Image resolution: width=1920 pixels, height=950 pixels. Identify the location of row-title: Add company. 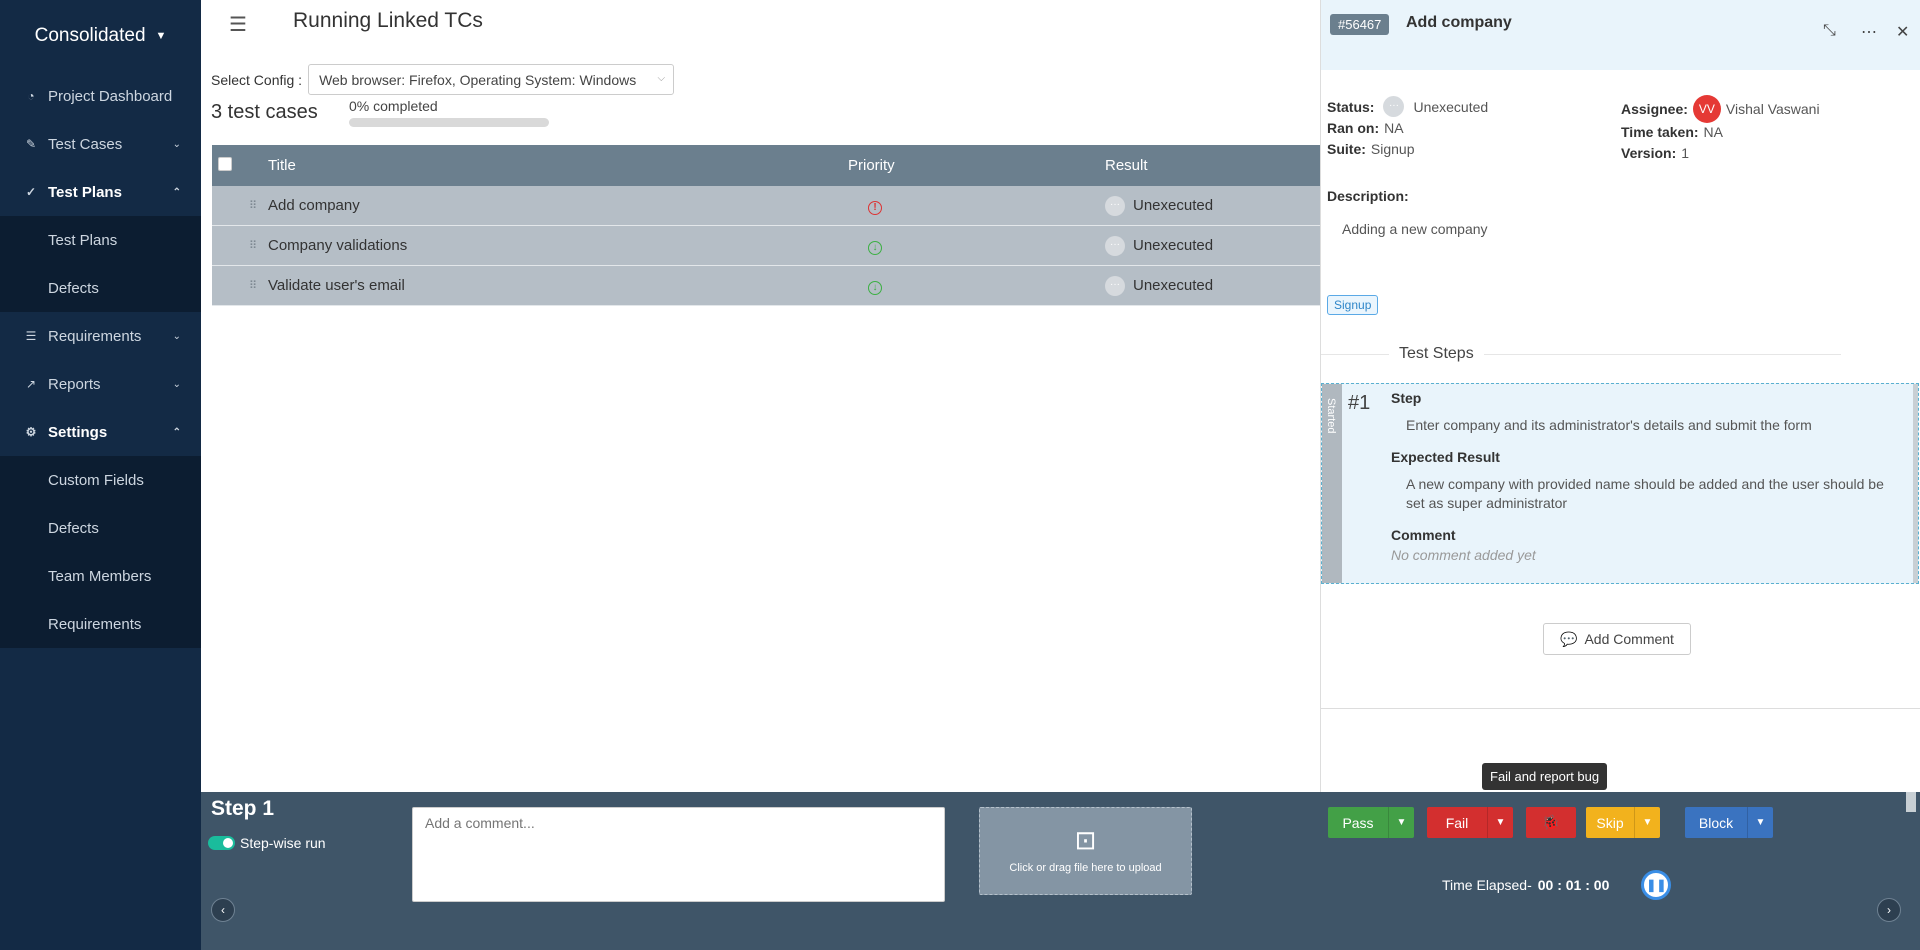
(558, 205).